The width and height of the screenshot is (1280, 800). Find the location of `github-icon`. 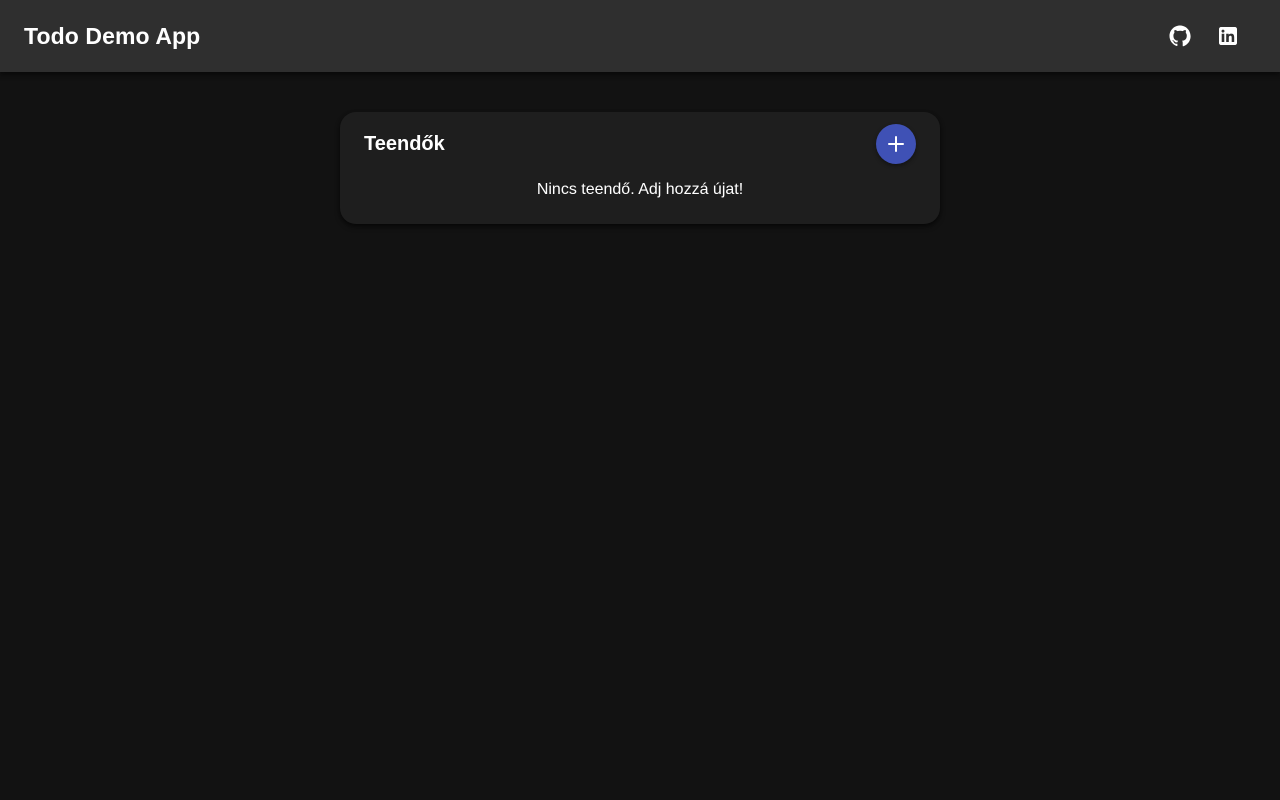

github-icon is located at coordinates (1180, 36).